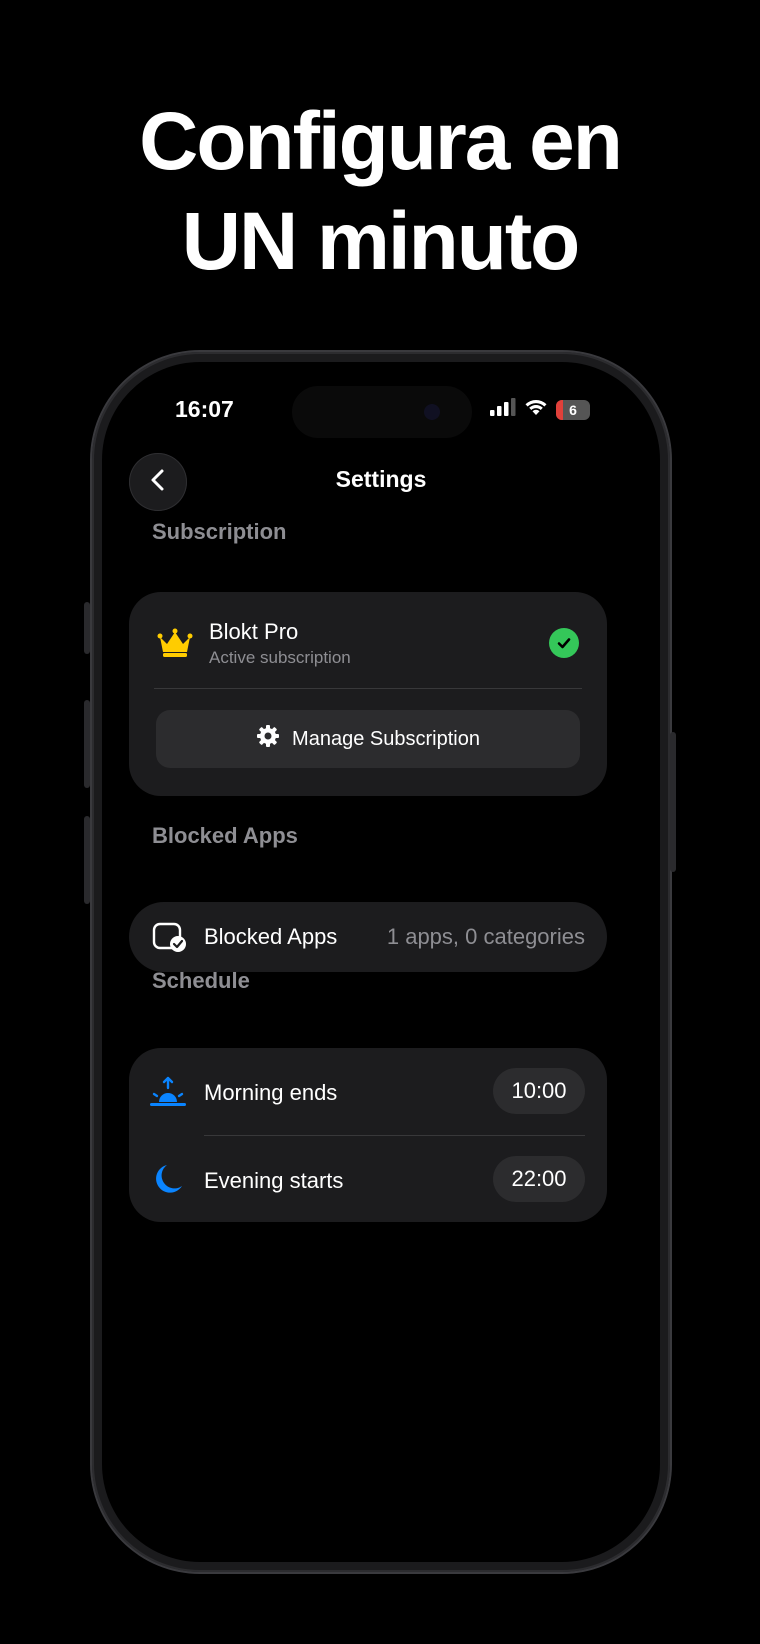  I want to click on status-time: 16:07, so click(204, 409).